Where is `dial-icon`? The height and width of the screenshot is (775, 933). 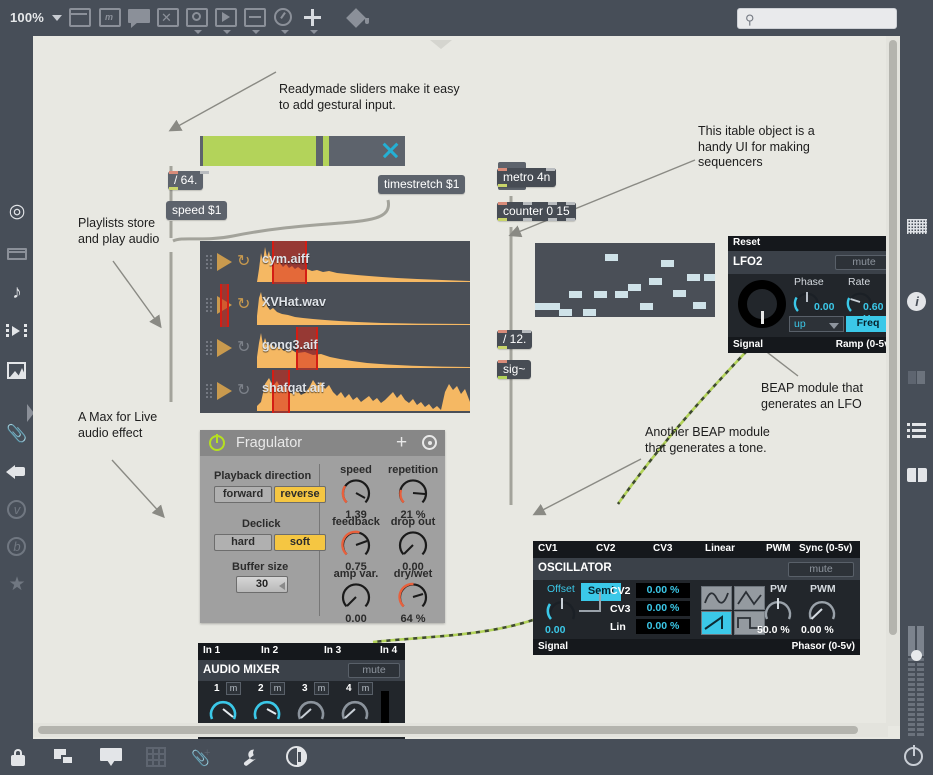 dial-icon is located at coordinates (284, 21).